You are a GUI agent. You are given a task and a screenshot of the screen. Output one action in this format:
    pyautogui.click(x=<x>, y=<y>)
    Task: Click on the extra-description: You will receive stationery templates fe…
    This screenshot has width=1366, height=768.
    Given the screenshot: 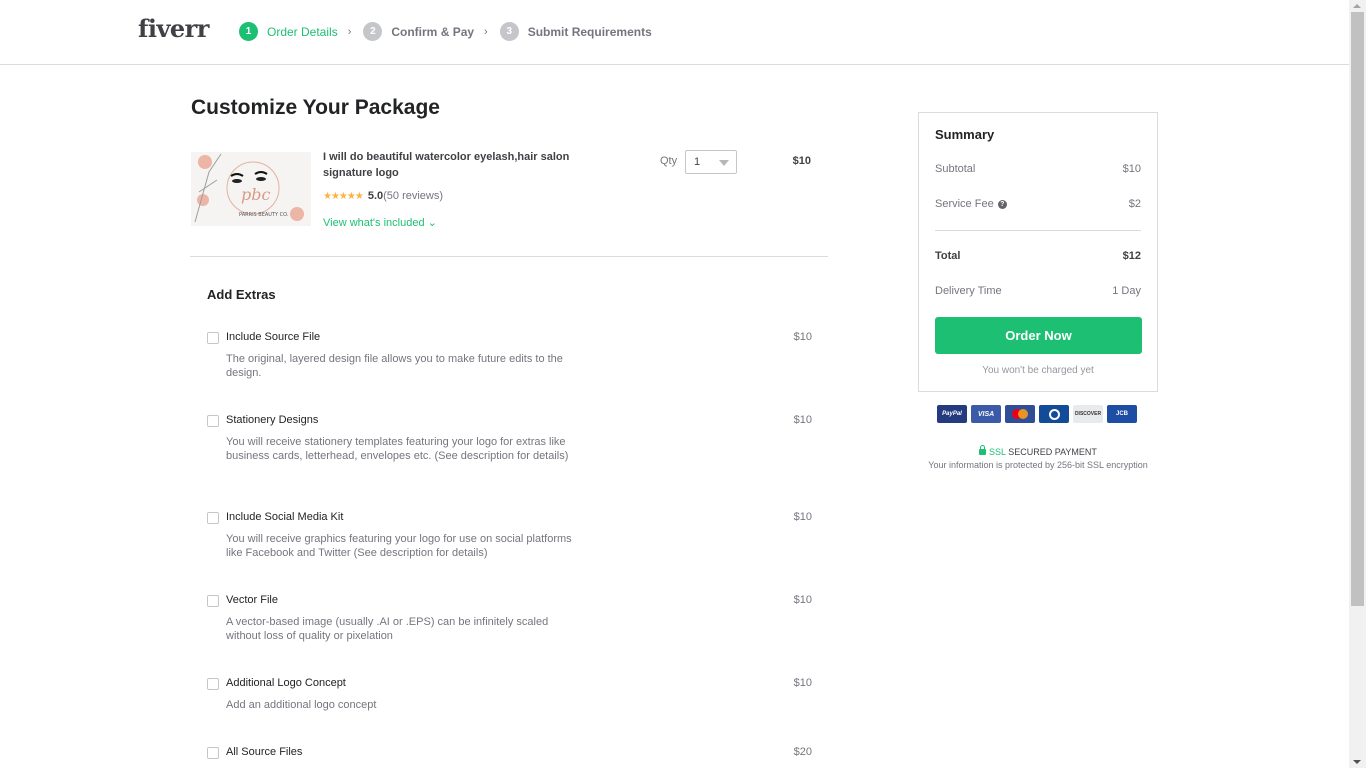 What is the action you would take?
    pyautogui.click(x=397, y=449)
    